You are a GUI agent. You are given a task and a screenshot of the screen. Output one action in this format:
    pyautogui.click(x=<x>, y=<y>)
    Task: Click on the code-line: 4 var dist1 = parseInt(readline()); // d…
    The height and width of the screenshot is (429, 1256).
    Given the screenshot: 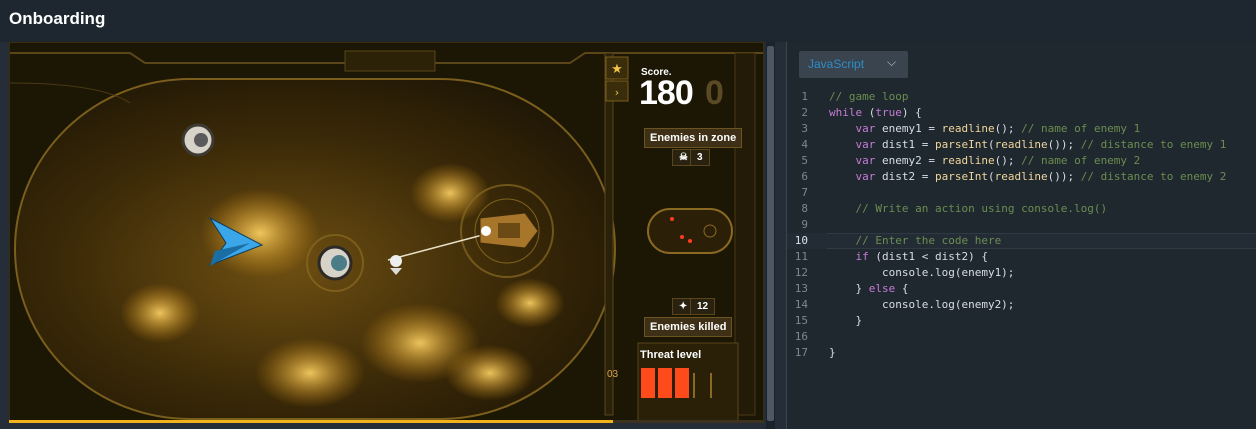 What is the action you would take?
    pyautogui.click(x=1021, y=145)
    